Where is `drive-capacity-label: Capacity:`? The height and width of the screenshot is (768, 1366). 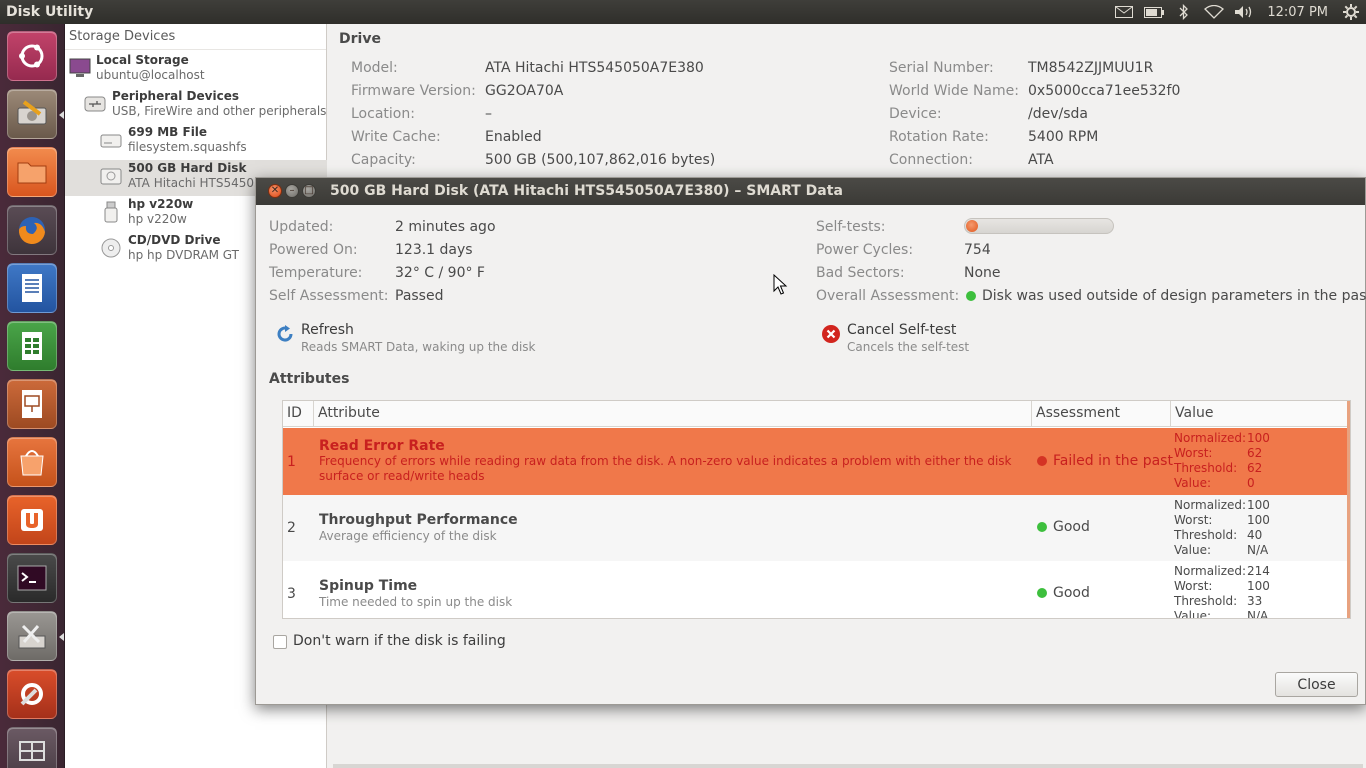 drive-capacity-label: Capacity: is located at coordinates (383, 160).